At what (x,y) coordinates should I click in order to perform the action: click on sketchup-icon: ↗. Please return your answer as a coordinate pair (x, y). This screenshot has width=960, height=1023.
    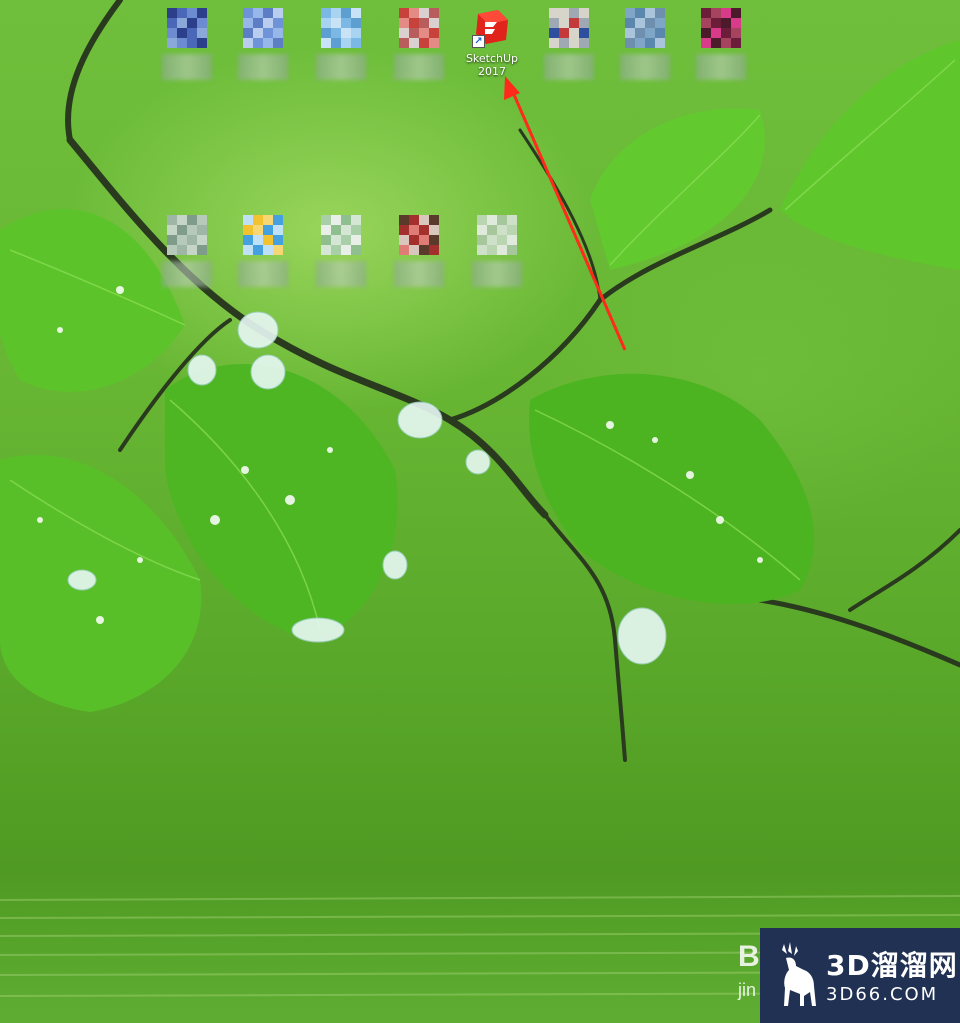
    Looking at the image, I should click on (492, 28).